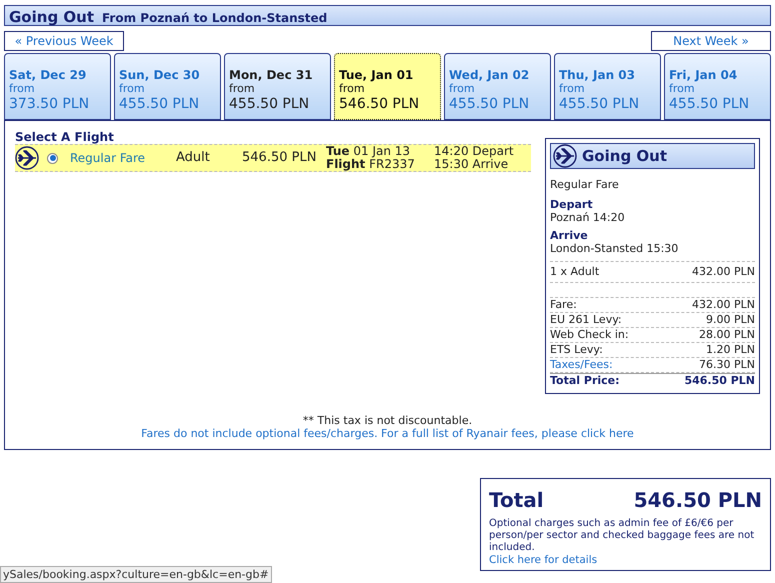 Image resolution: width=775 pixels, height=583 pixels. What do you see at coordinates (388, 420) in the screenshot?
I see `tax-note: ** This tax is not discountable.` at bounding box center [388, 420].